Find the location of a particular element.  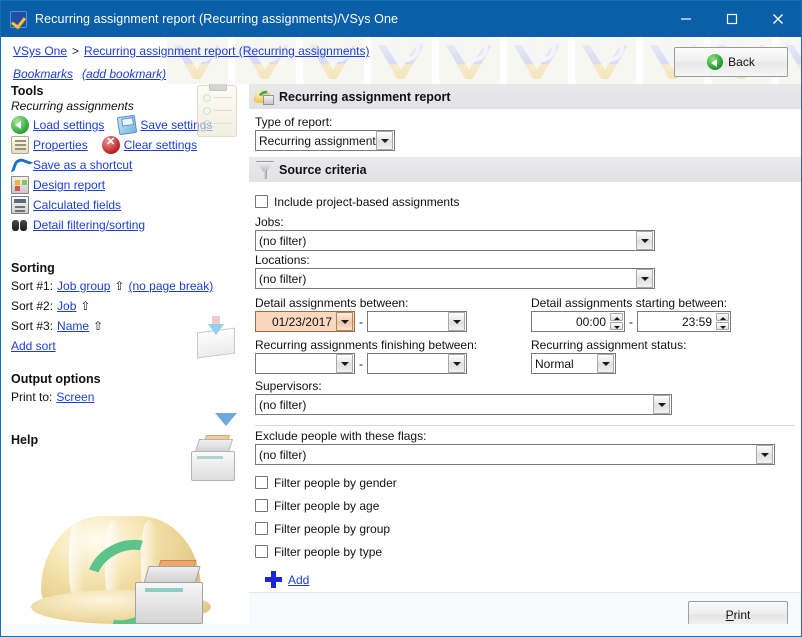

plus-icon is located at coordinates (273, 579).